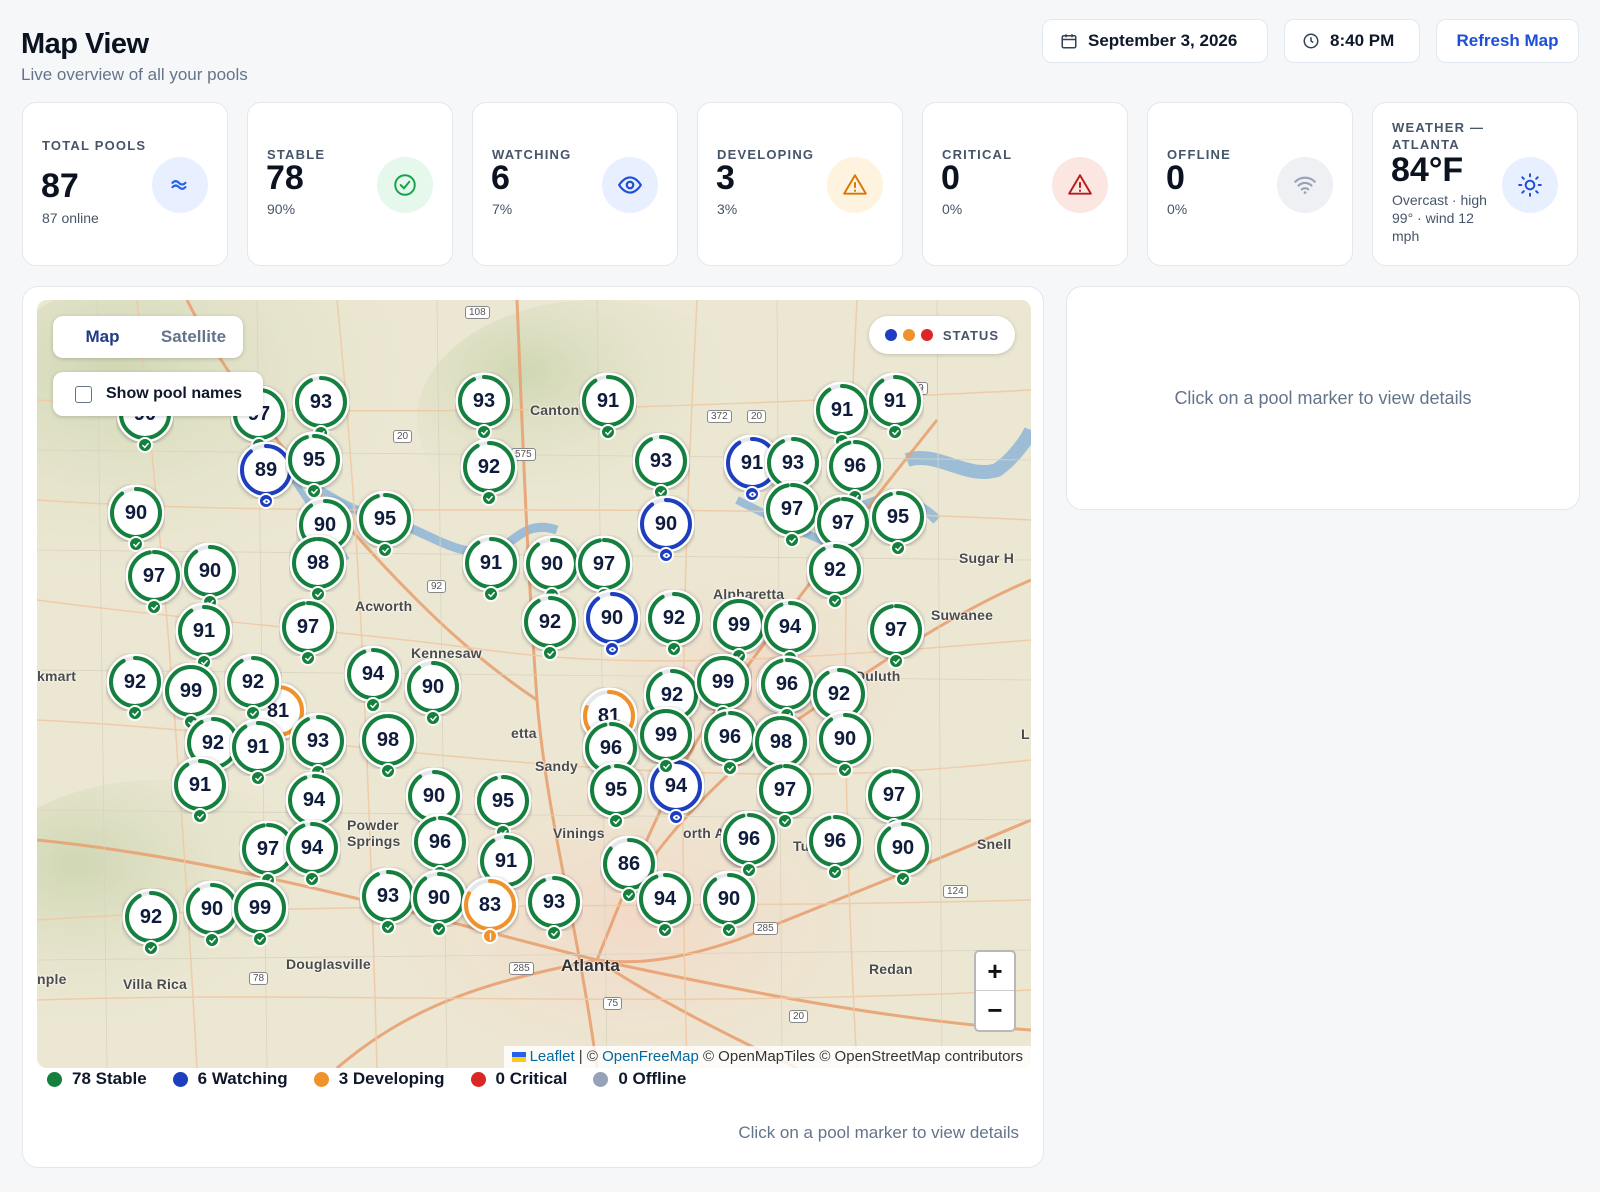 Image resolution: width=1600 pixels, height=1192 pixels. I want to click on status-label: STATUS, so click(970, 335).